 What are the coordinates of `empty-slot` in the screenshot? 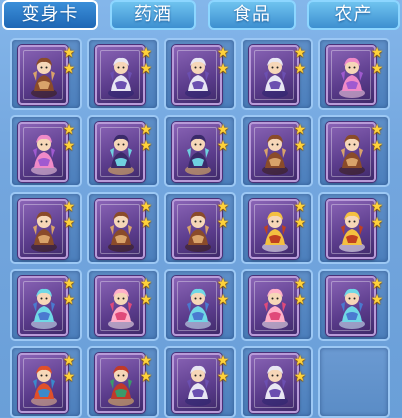 It's located at (354, 382).